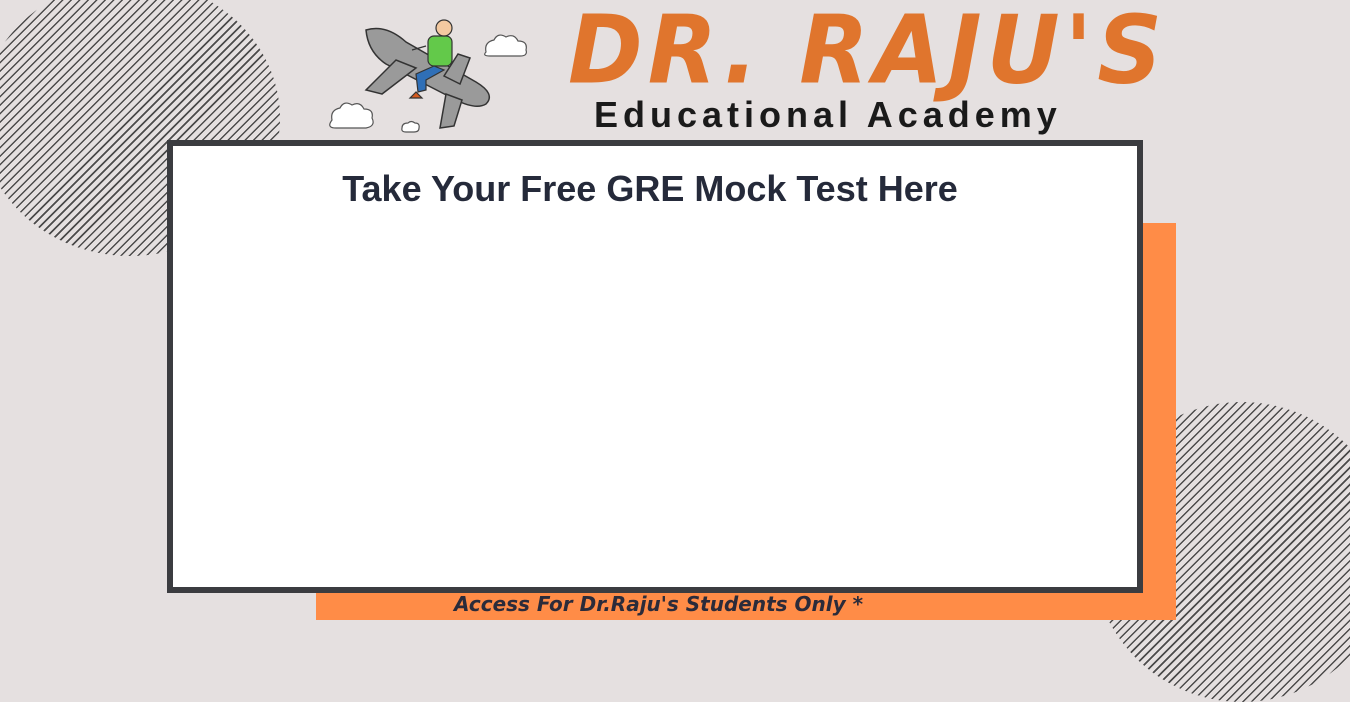  I want to click on page-title: Take Your Free GRE Mock Test Here, so click(650, 188).